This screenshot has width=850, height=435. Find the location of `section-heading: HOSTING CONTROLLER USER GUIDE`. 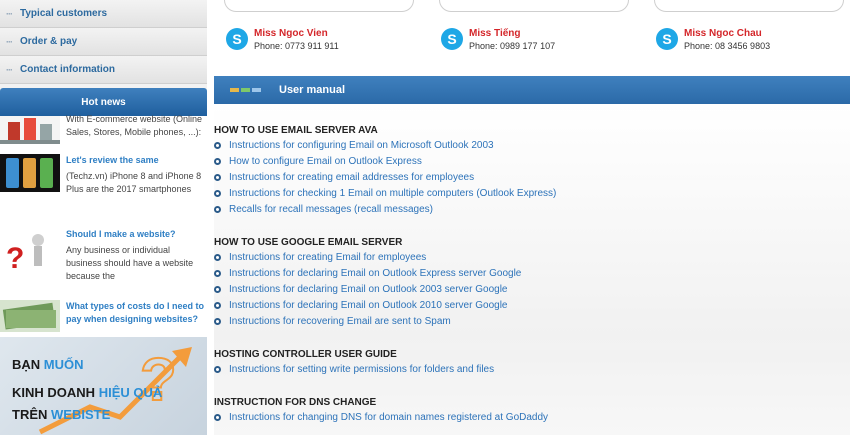

section-heading: HOSTING CONTROLLER USER GUIDE is located at coordinates (305, 354).